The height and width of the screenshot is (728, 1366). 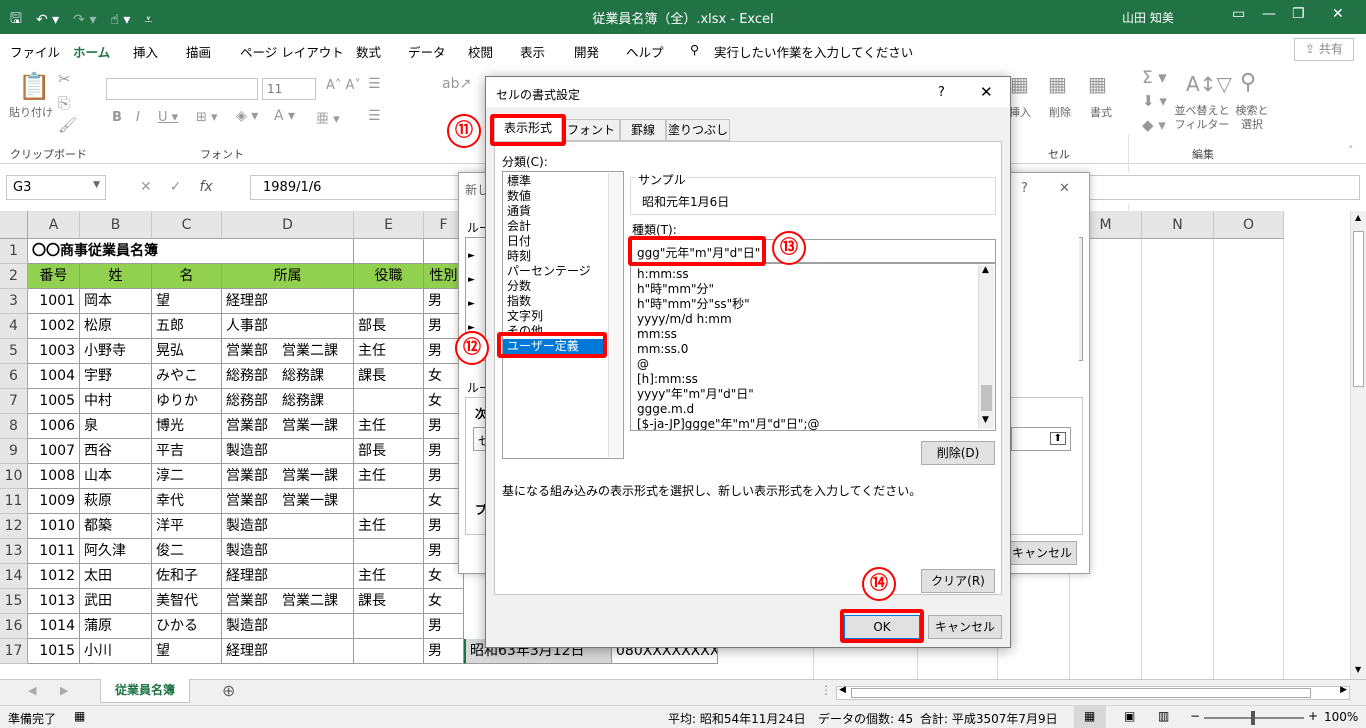 What do you see at coordinates (116, 276) in the screenshot?
I see `column-title-cell: 姓` at bounding box center [116, 276].